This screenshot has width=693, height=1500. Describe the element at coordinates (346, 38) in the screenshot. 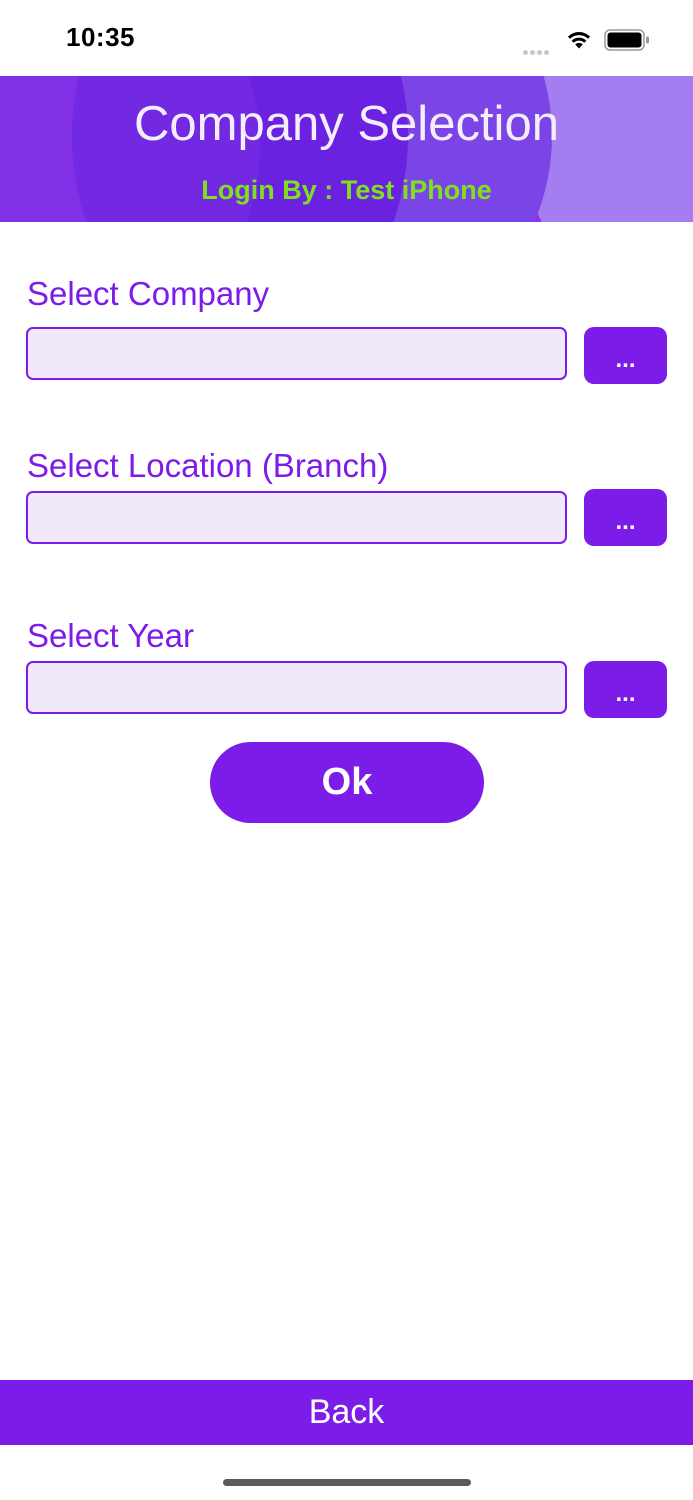

I see `status-bar: 10:35` at that location.